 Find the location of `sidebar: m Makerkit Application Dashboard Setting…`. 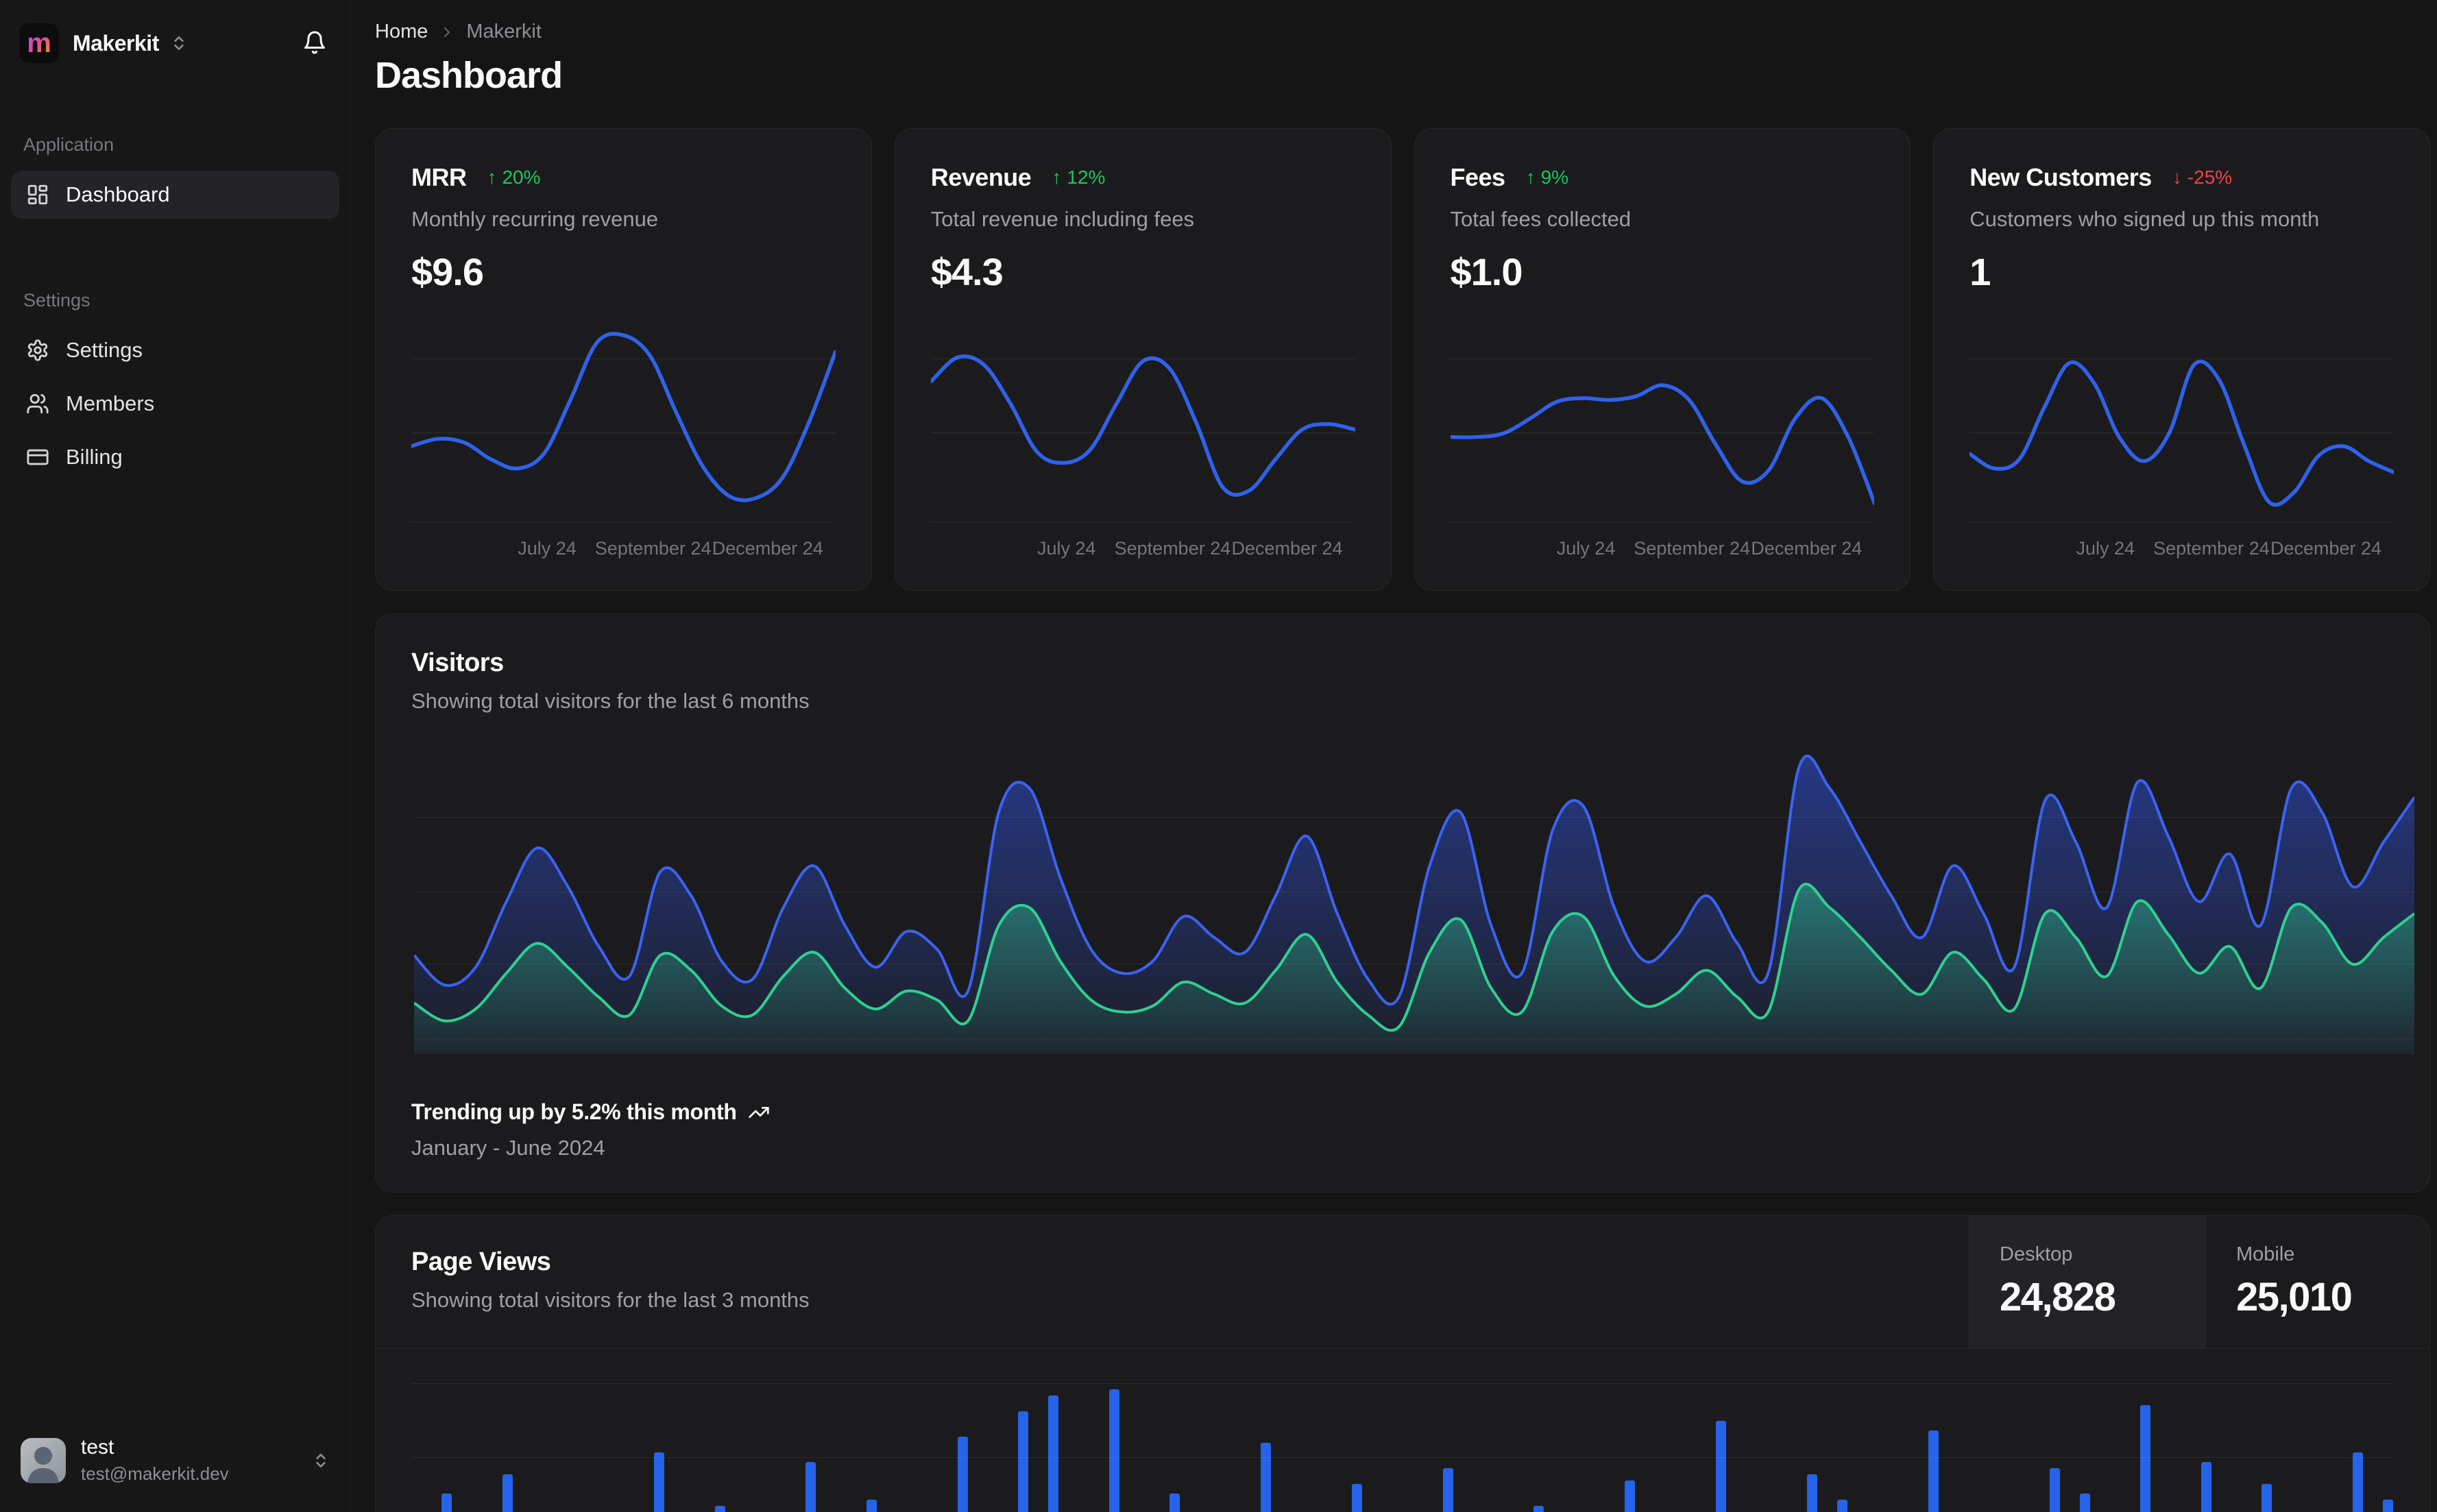

sidebar: m Makerkit Application Dashboard Setting… is located at coordinates (176, 756).